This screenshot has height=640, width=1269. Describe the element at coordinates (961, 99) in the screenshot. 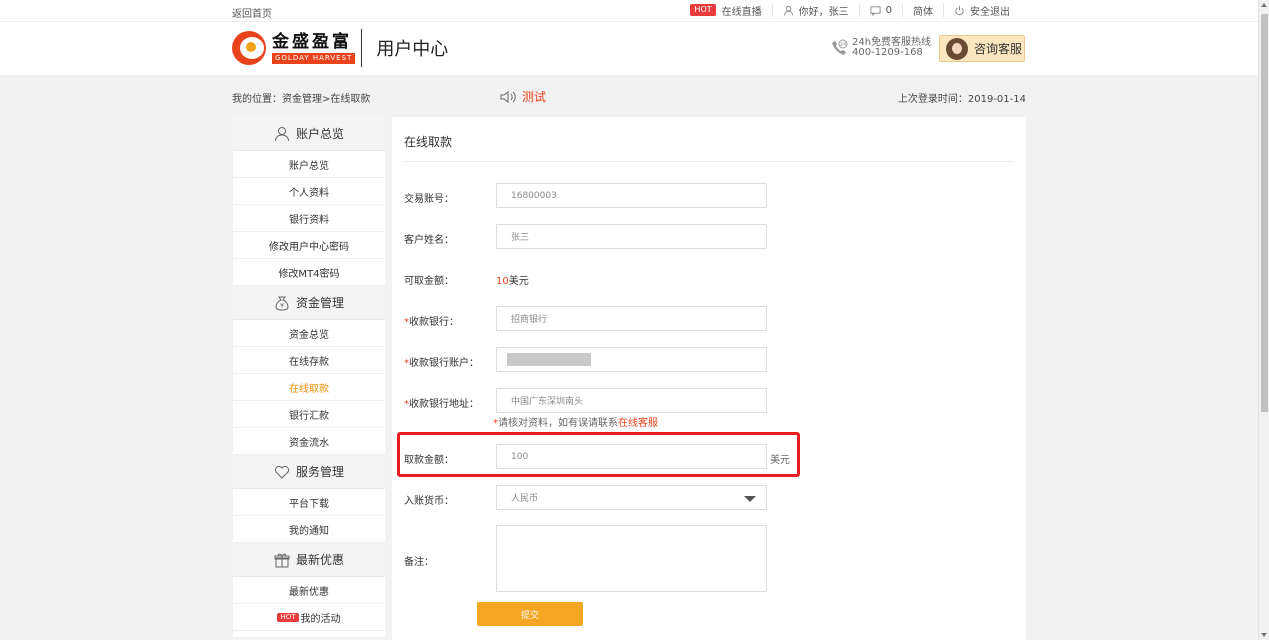

I see `last-login: 上次登录时间：2019-01-14` at that location.